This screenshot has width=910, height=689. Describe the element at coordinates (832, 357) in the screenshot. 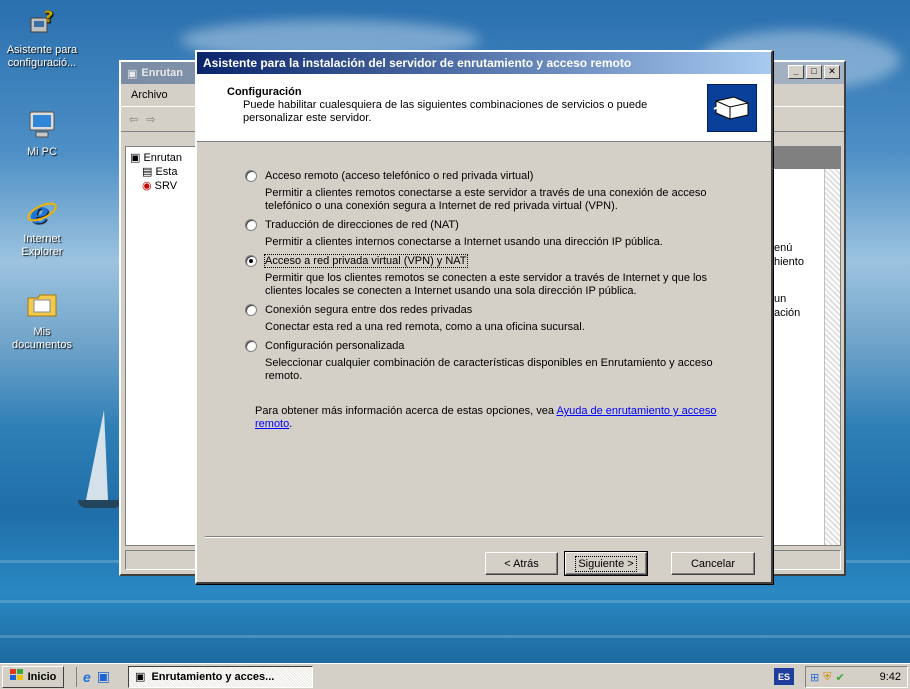

I see `vertical-scrollbar` at that location.